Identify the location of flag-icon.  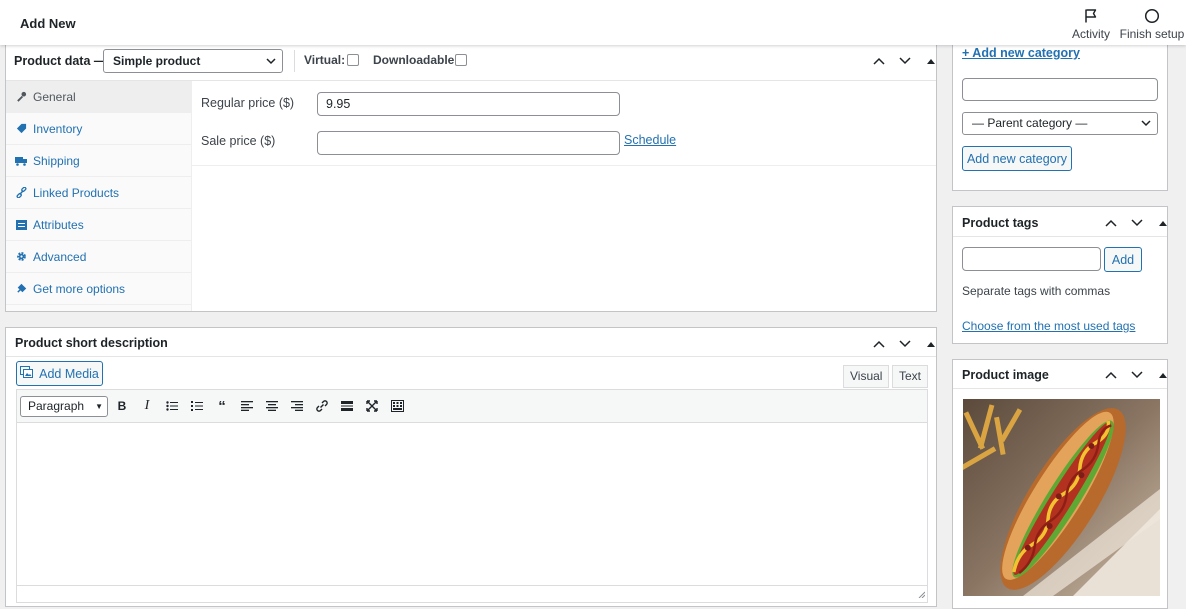
(1091, 16).